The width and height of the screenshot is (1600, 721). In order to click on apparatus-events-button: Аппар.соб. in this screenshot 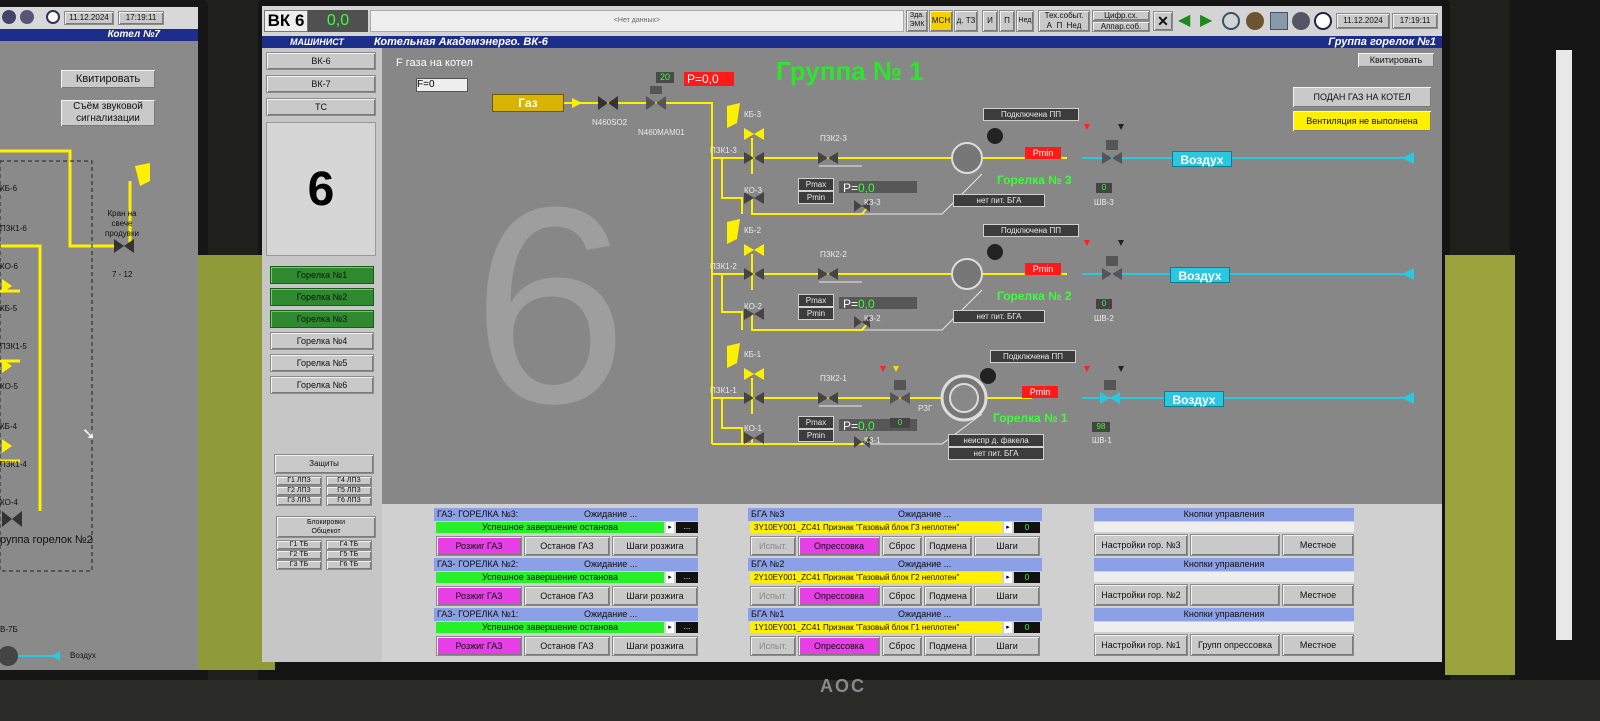, I will do `click(1121, 26)`.